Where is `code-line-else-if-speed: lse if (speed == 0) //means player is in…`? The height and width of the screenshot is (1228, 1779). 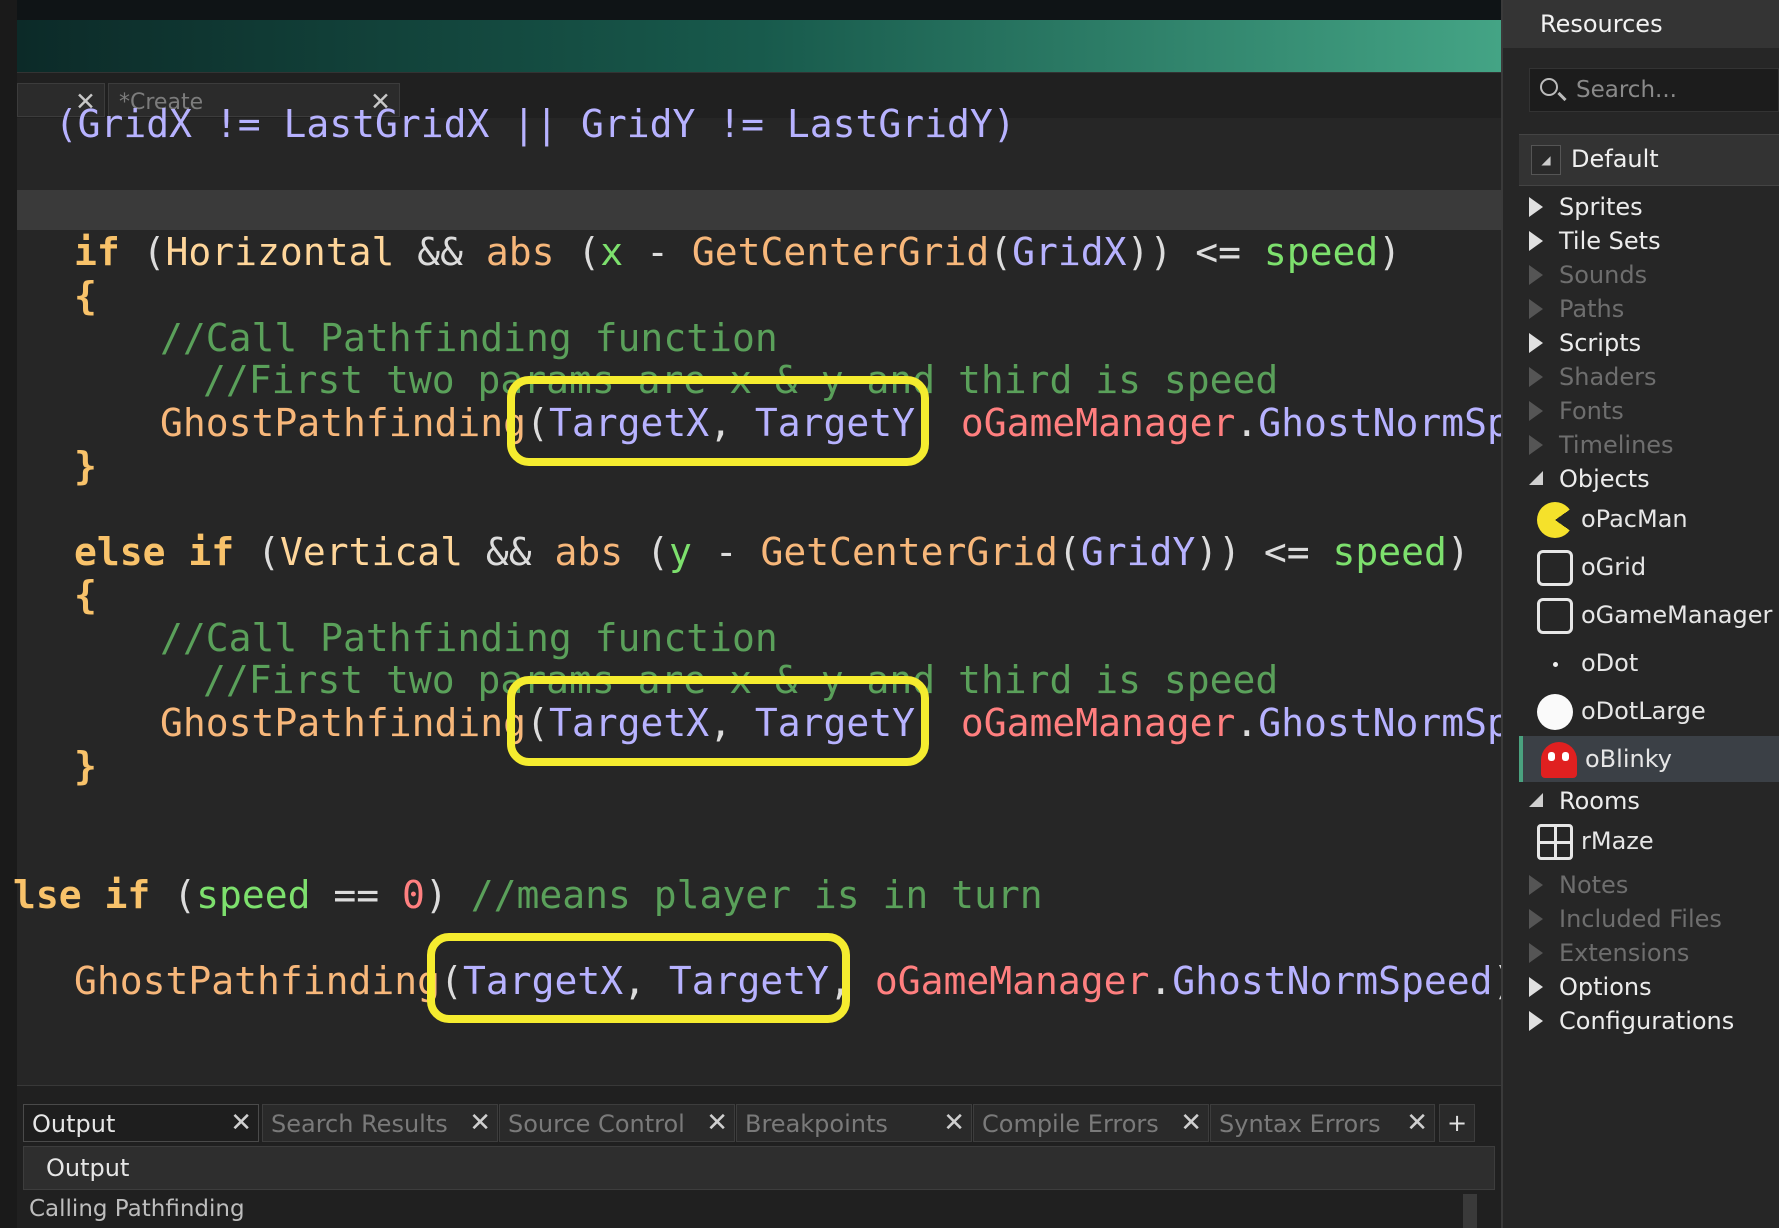 code-line-else-if-speed: lse if (speed == 0) //means player is in… is located at coordinates (528, 895).